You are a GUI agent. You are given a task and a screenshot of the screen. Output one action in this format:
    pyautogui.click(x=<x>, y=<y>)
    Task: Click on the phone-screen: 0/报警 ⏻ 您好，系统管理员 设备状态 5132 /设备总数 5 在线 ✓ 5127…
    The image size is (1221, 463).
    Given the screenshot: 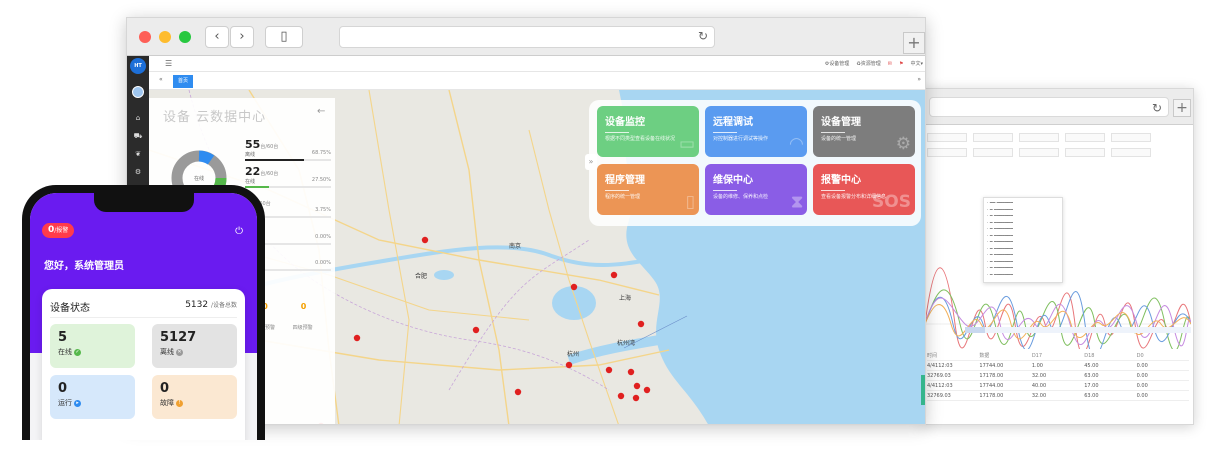 What is the action you would take?
    pyautogui.click(x=143, y=316)
    